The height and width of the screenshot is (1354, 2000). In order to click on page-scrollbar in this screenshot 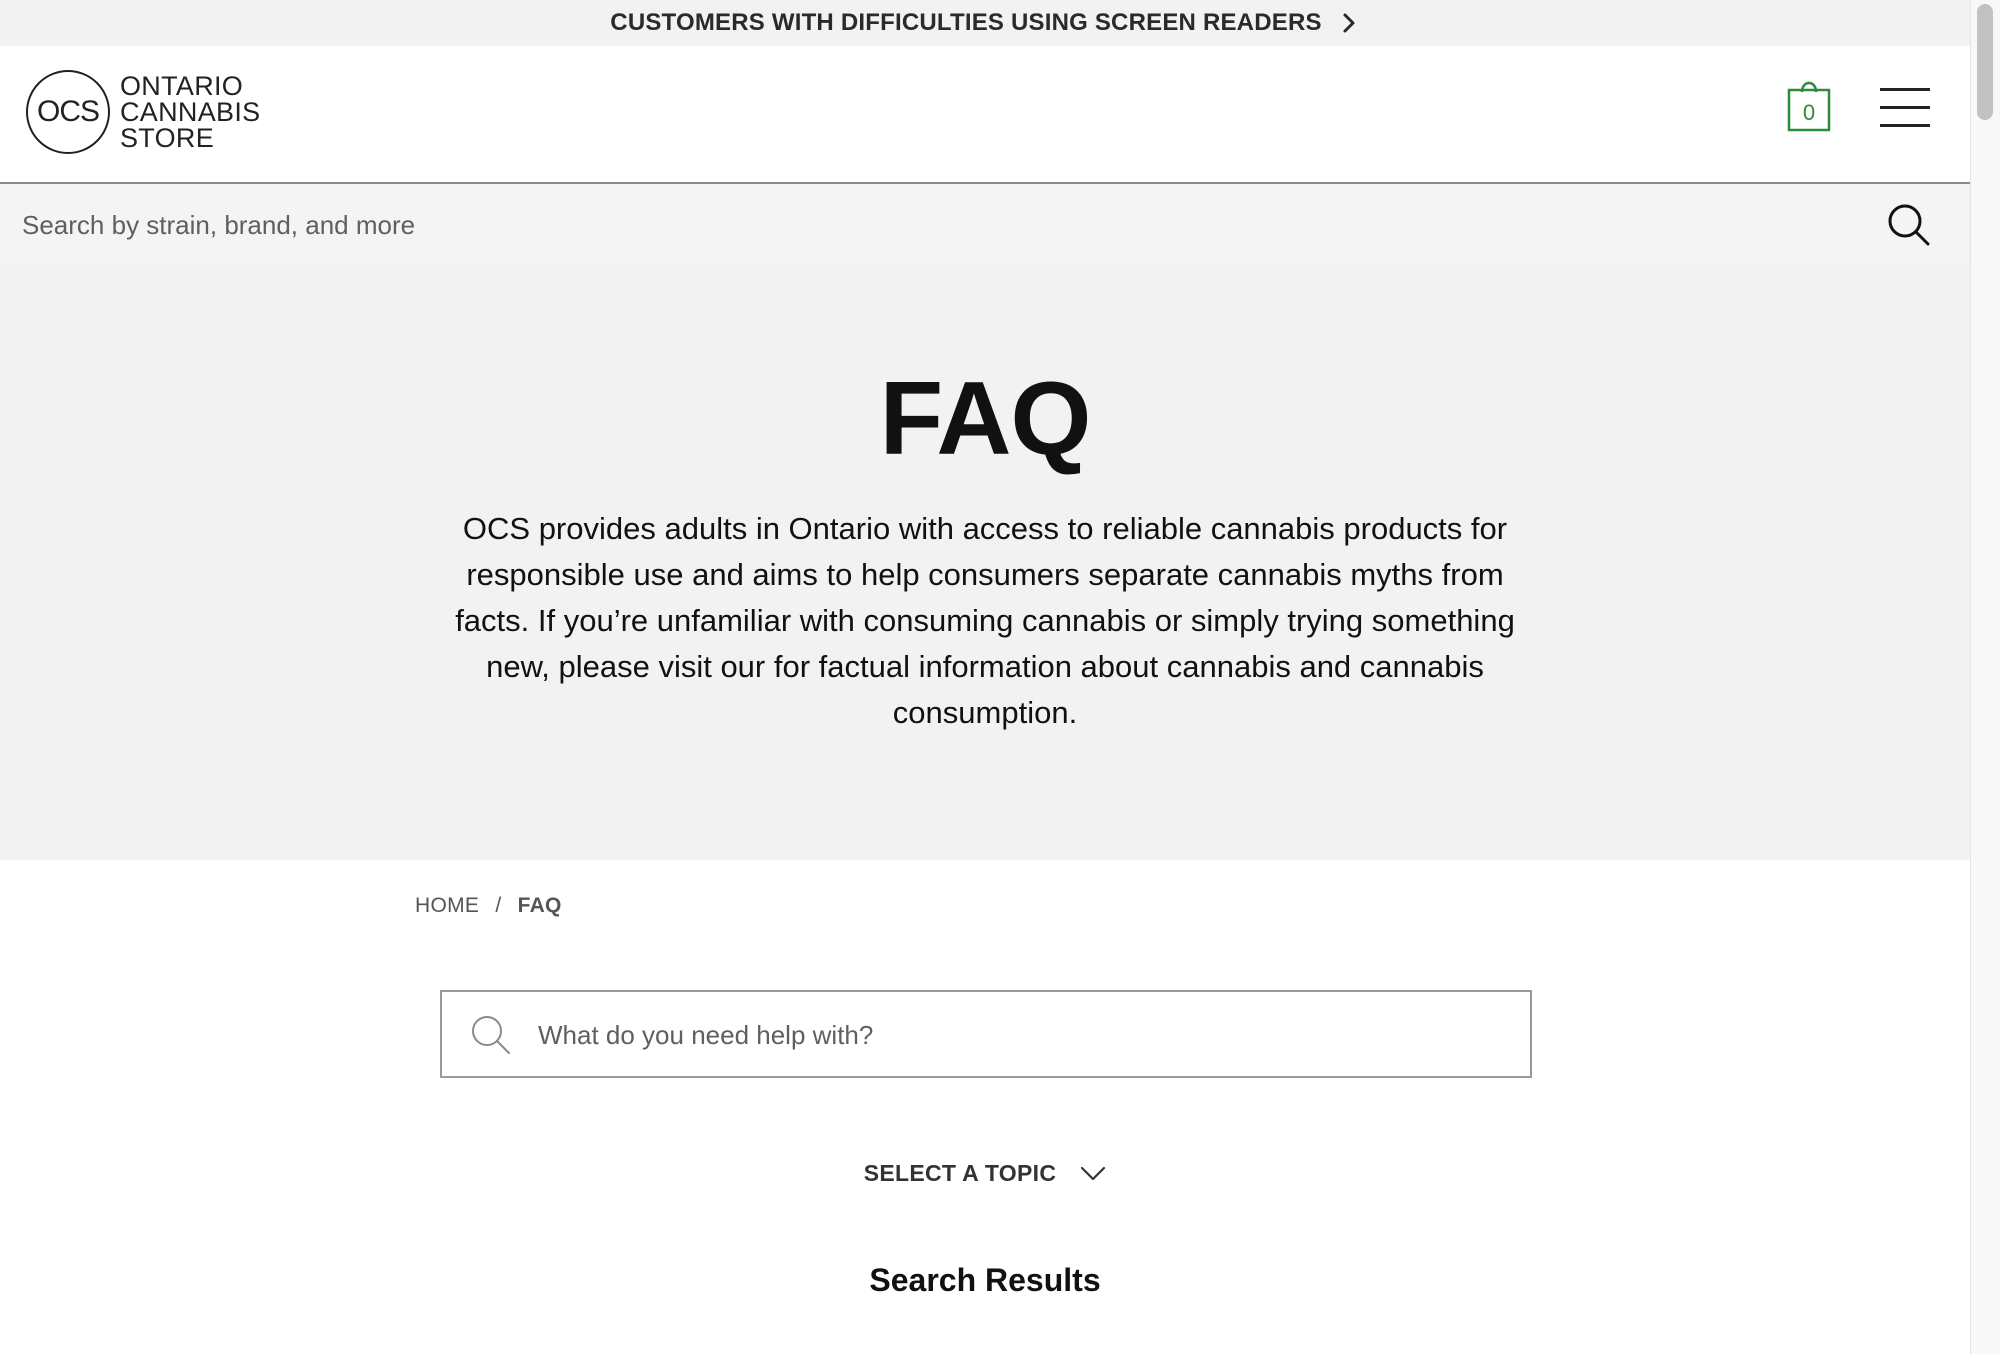, I will do `click(1985, 677)`.